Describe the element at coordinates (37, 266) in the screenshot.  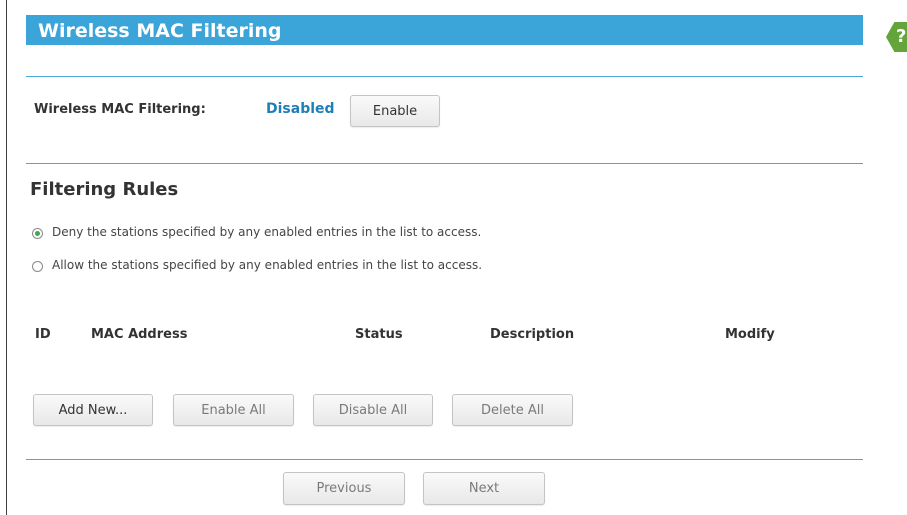
I see `allow-radio` at that location.